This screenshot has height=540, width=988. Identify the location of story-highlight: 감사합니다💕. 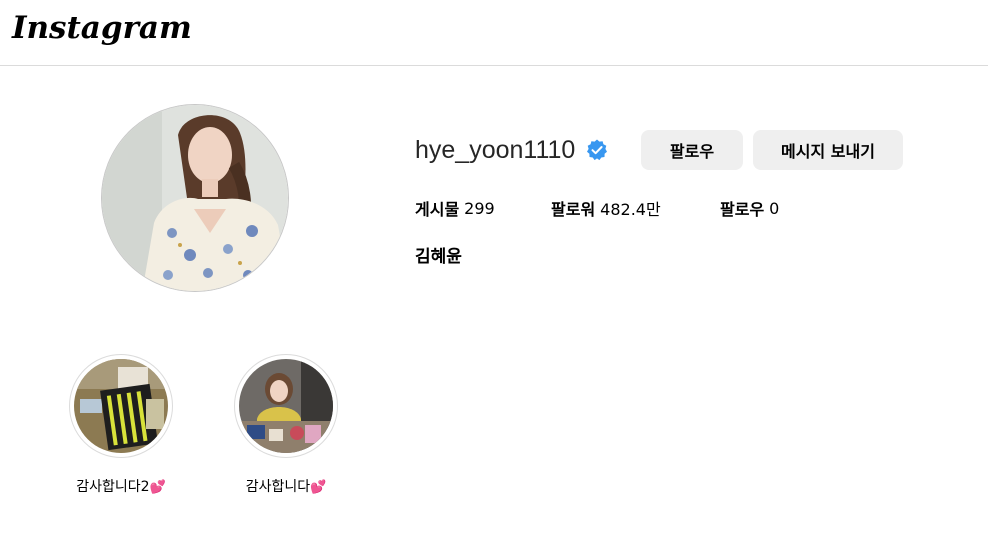
(286, 425).